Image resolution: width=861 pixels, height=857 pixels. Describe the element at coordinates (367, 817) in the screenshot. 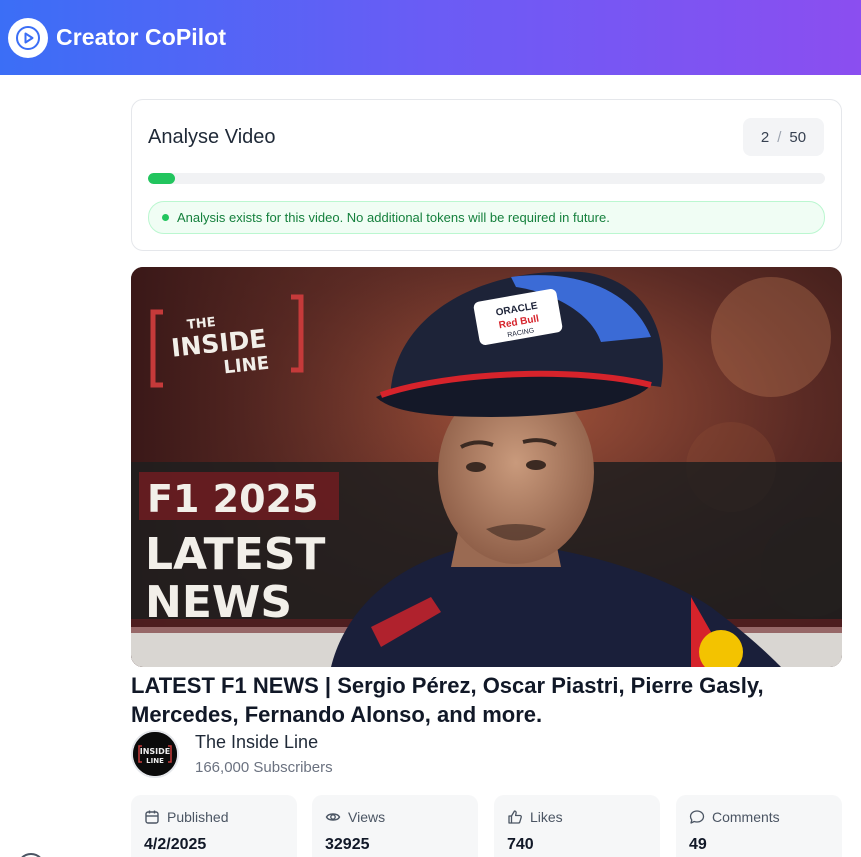

I see `stat-label-views: Views` at that location.